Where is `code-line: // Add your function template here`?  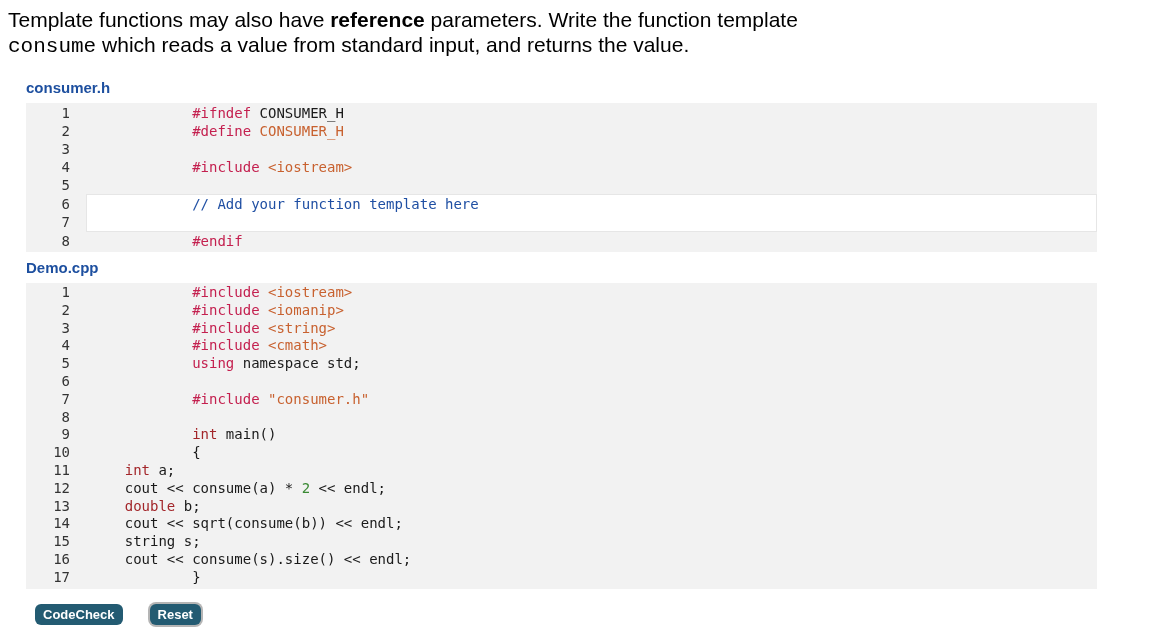
code-line: // Add your function template here is located at coordinates (335, 204).